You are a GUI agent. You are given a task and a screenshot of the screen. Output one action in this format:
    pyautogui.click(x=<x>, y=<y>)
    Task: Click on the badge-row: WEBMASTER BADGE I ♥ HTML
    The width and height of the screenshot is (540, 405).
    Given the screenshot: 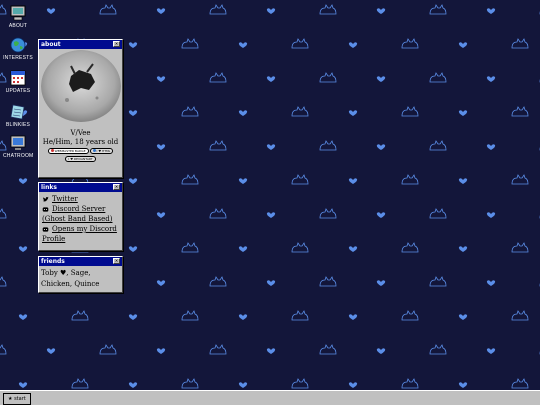 What is the action you would take?
    pyautogui.click(x=80, y=151)
    